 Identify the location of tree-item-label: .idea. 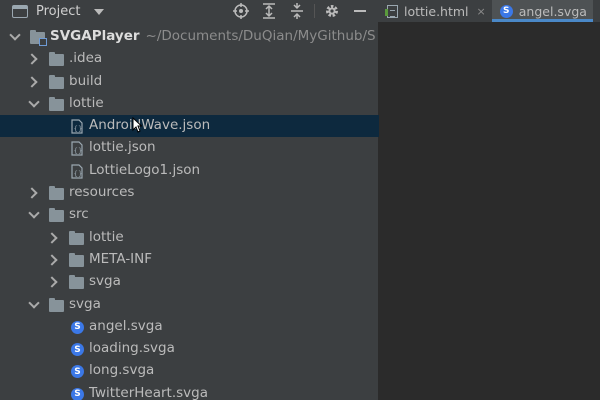
(86, 58).